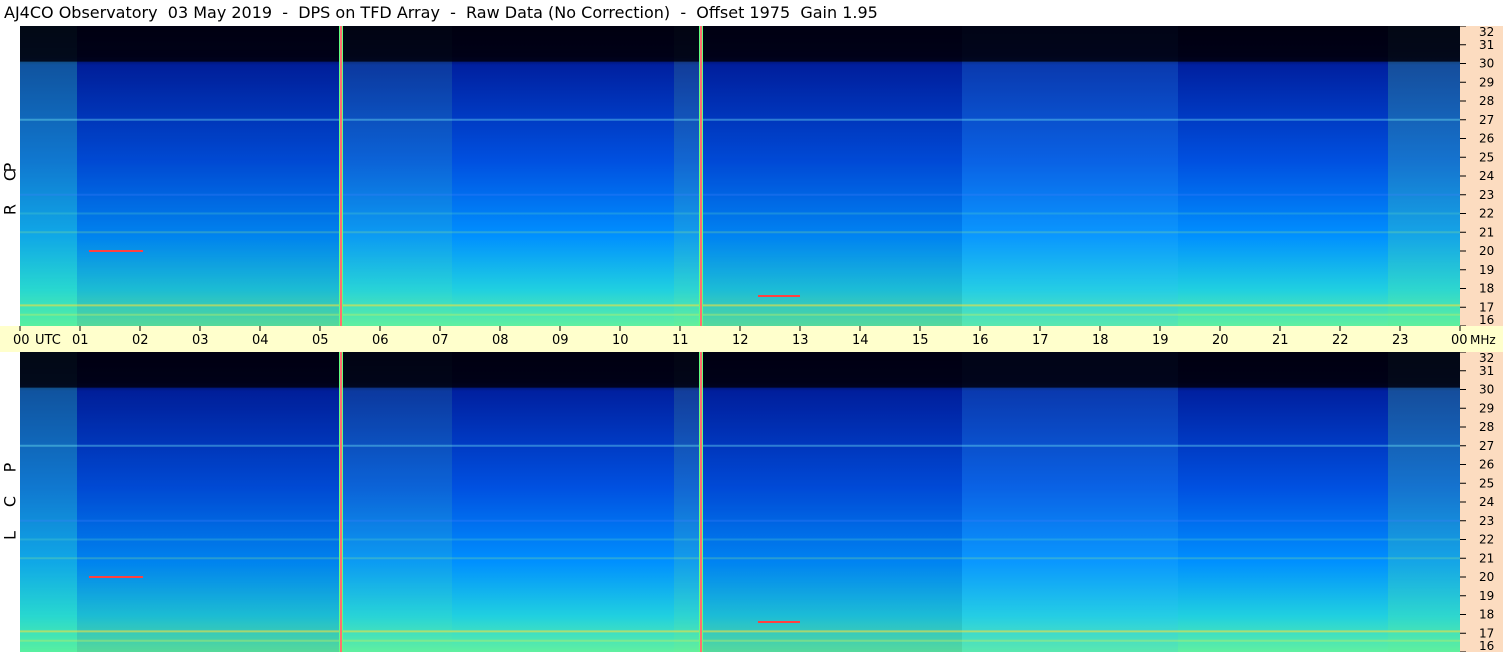  I want to click on lcp-frequency-axis: 1617 18 19 20 21 22 23 24 25 26 27 28 29 30 3132, so click(1481, 502).